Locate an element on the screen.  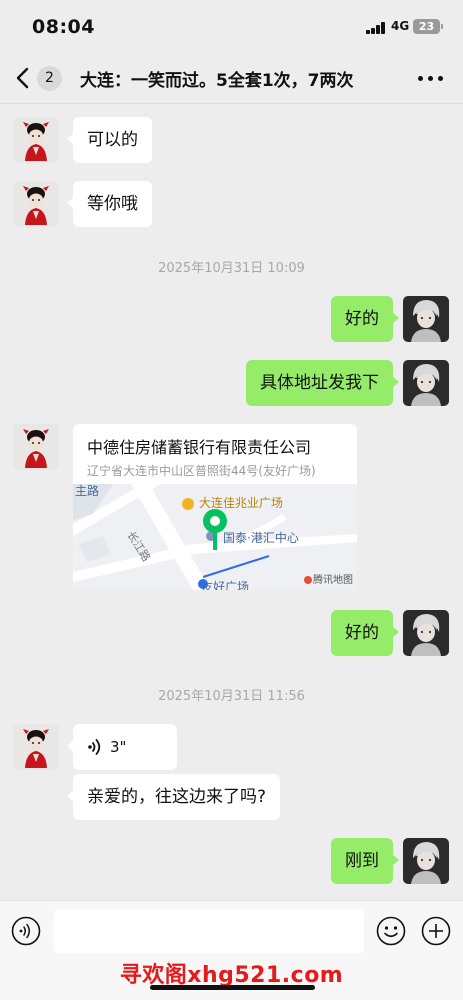
voice-mode-icon is located at coordinates (26, 931).